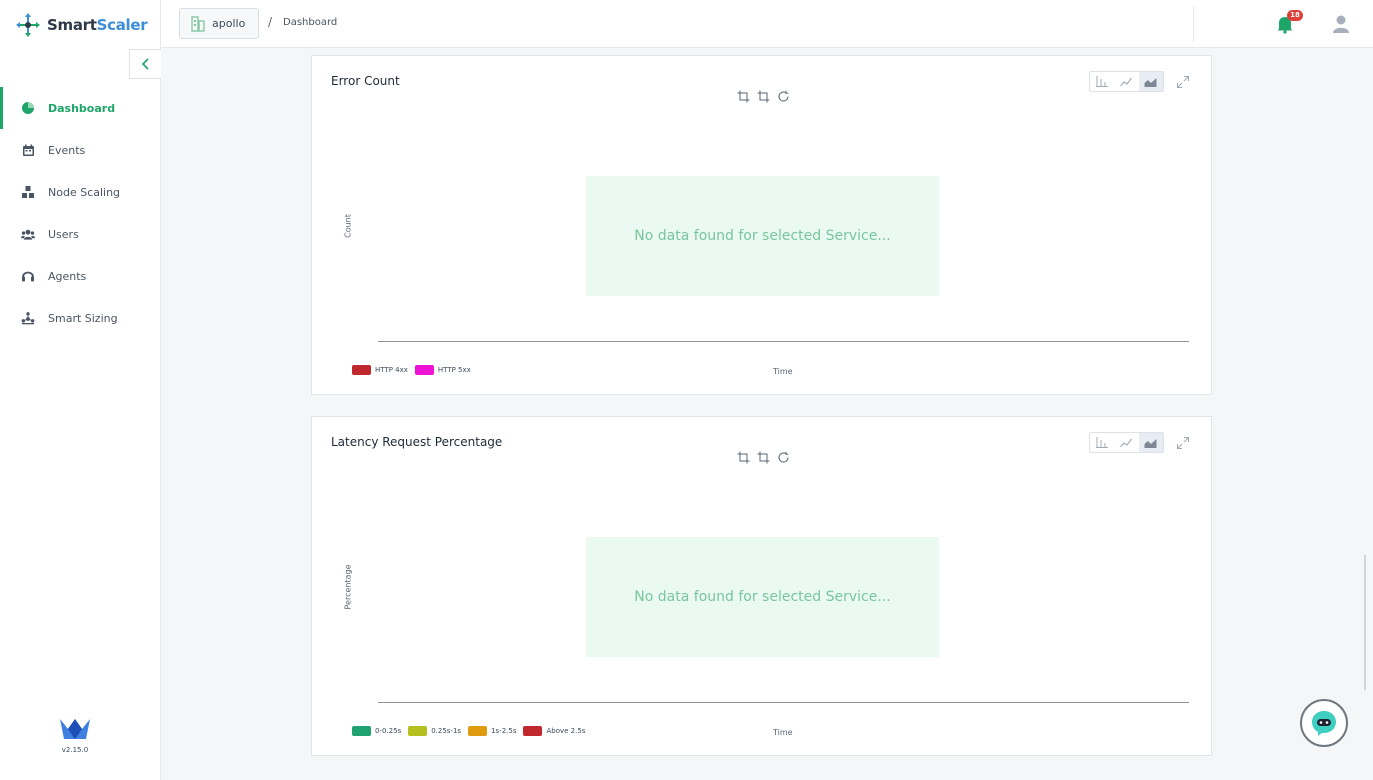 This screenshot has height=780, width=1373. What do you see at coordinates (63, 234) in the screenshot?
I see `sidebar-item-label: Users` at bounding box center [63, 234].